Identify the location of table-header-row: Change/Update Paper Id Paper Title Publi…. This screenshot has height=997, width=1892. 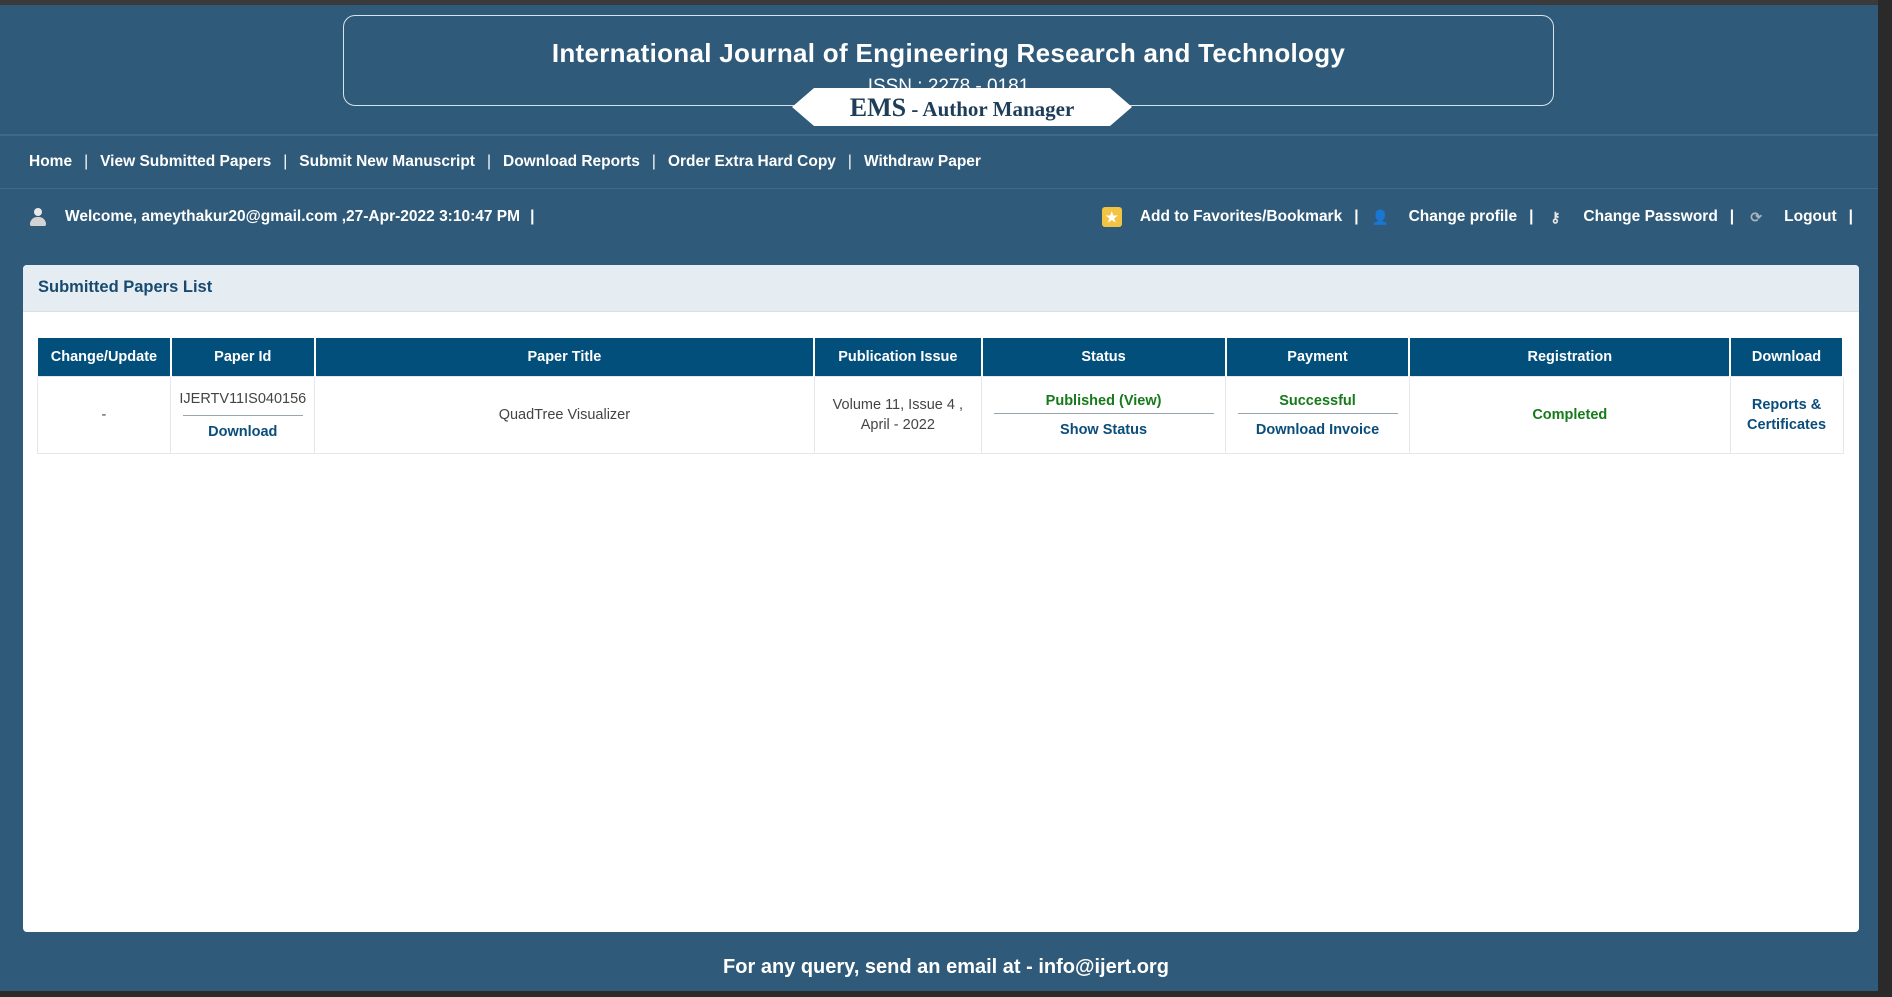
(940, 357).